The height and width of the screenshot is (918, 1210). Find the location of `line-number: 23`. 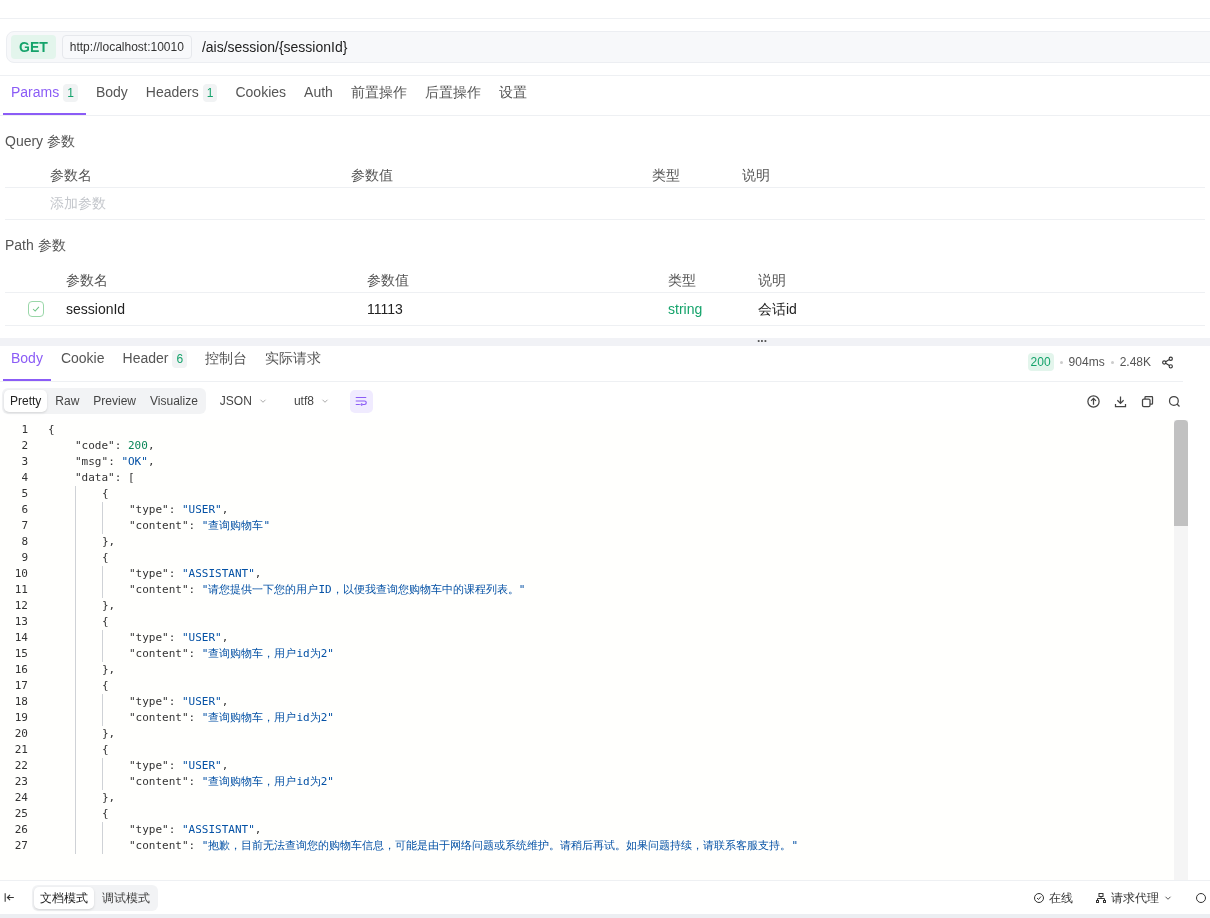

line-number: 23 is located at coordinates (21, 782).